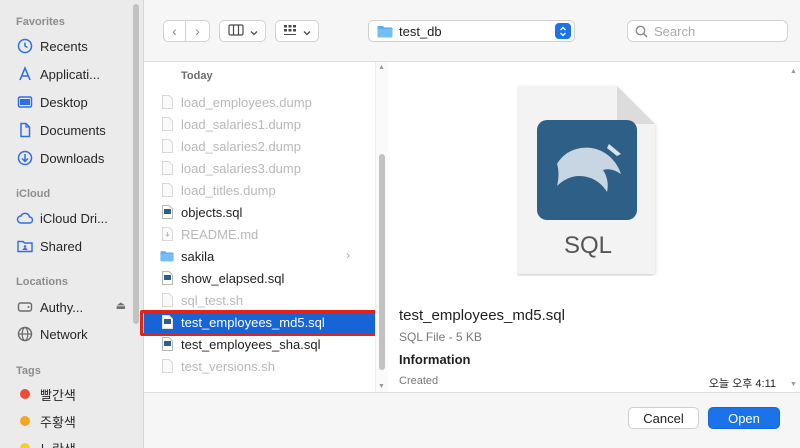 The image size is (800, 448). I want to click on sidebar-item-label: Network, so click(64, 334).